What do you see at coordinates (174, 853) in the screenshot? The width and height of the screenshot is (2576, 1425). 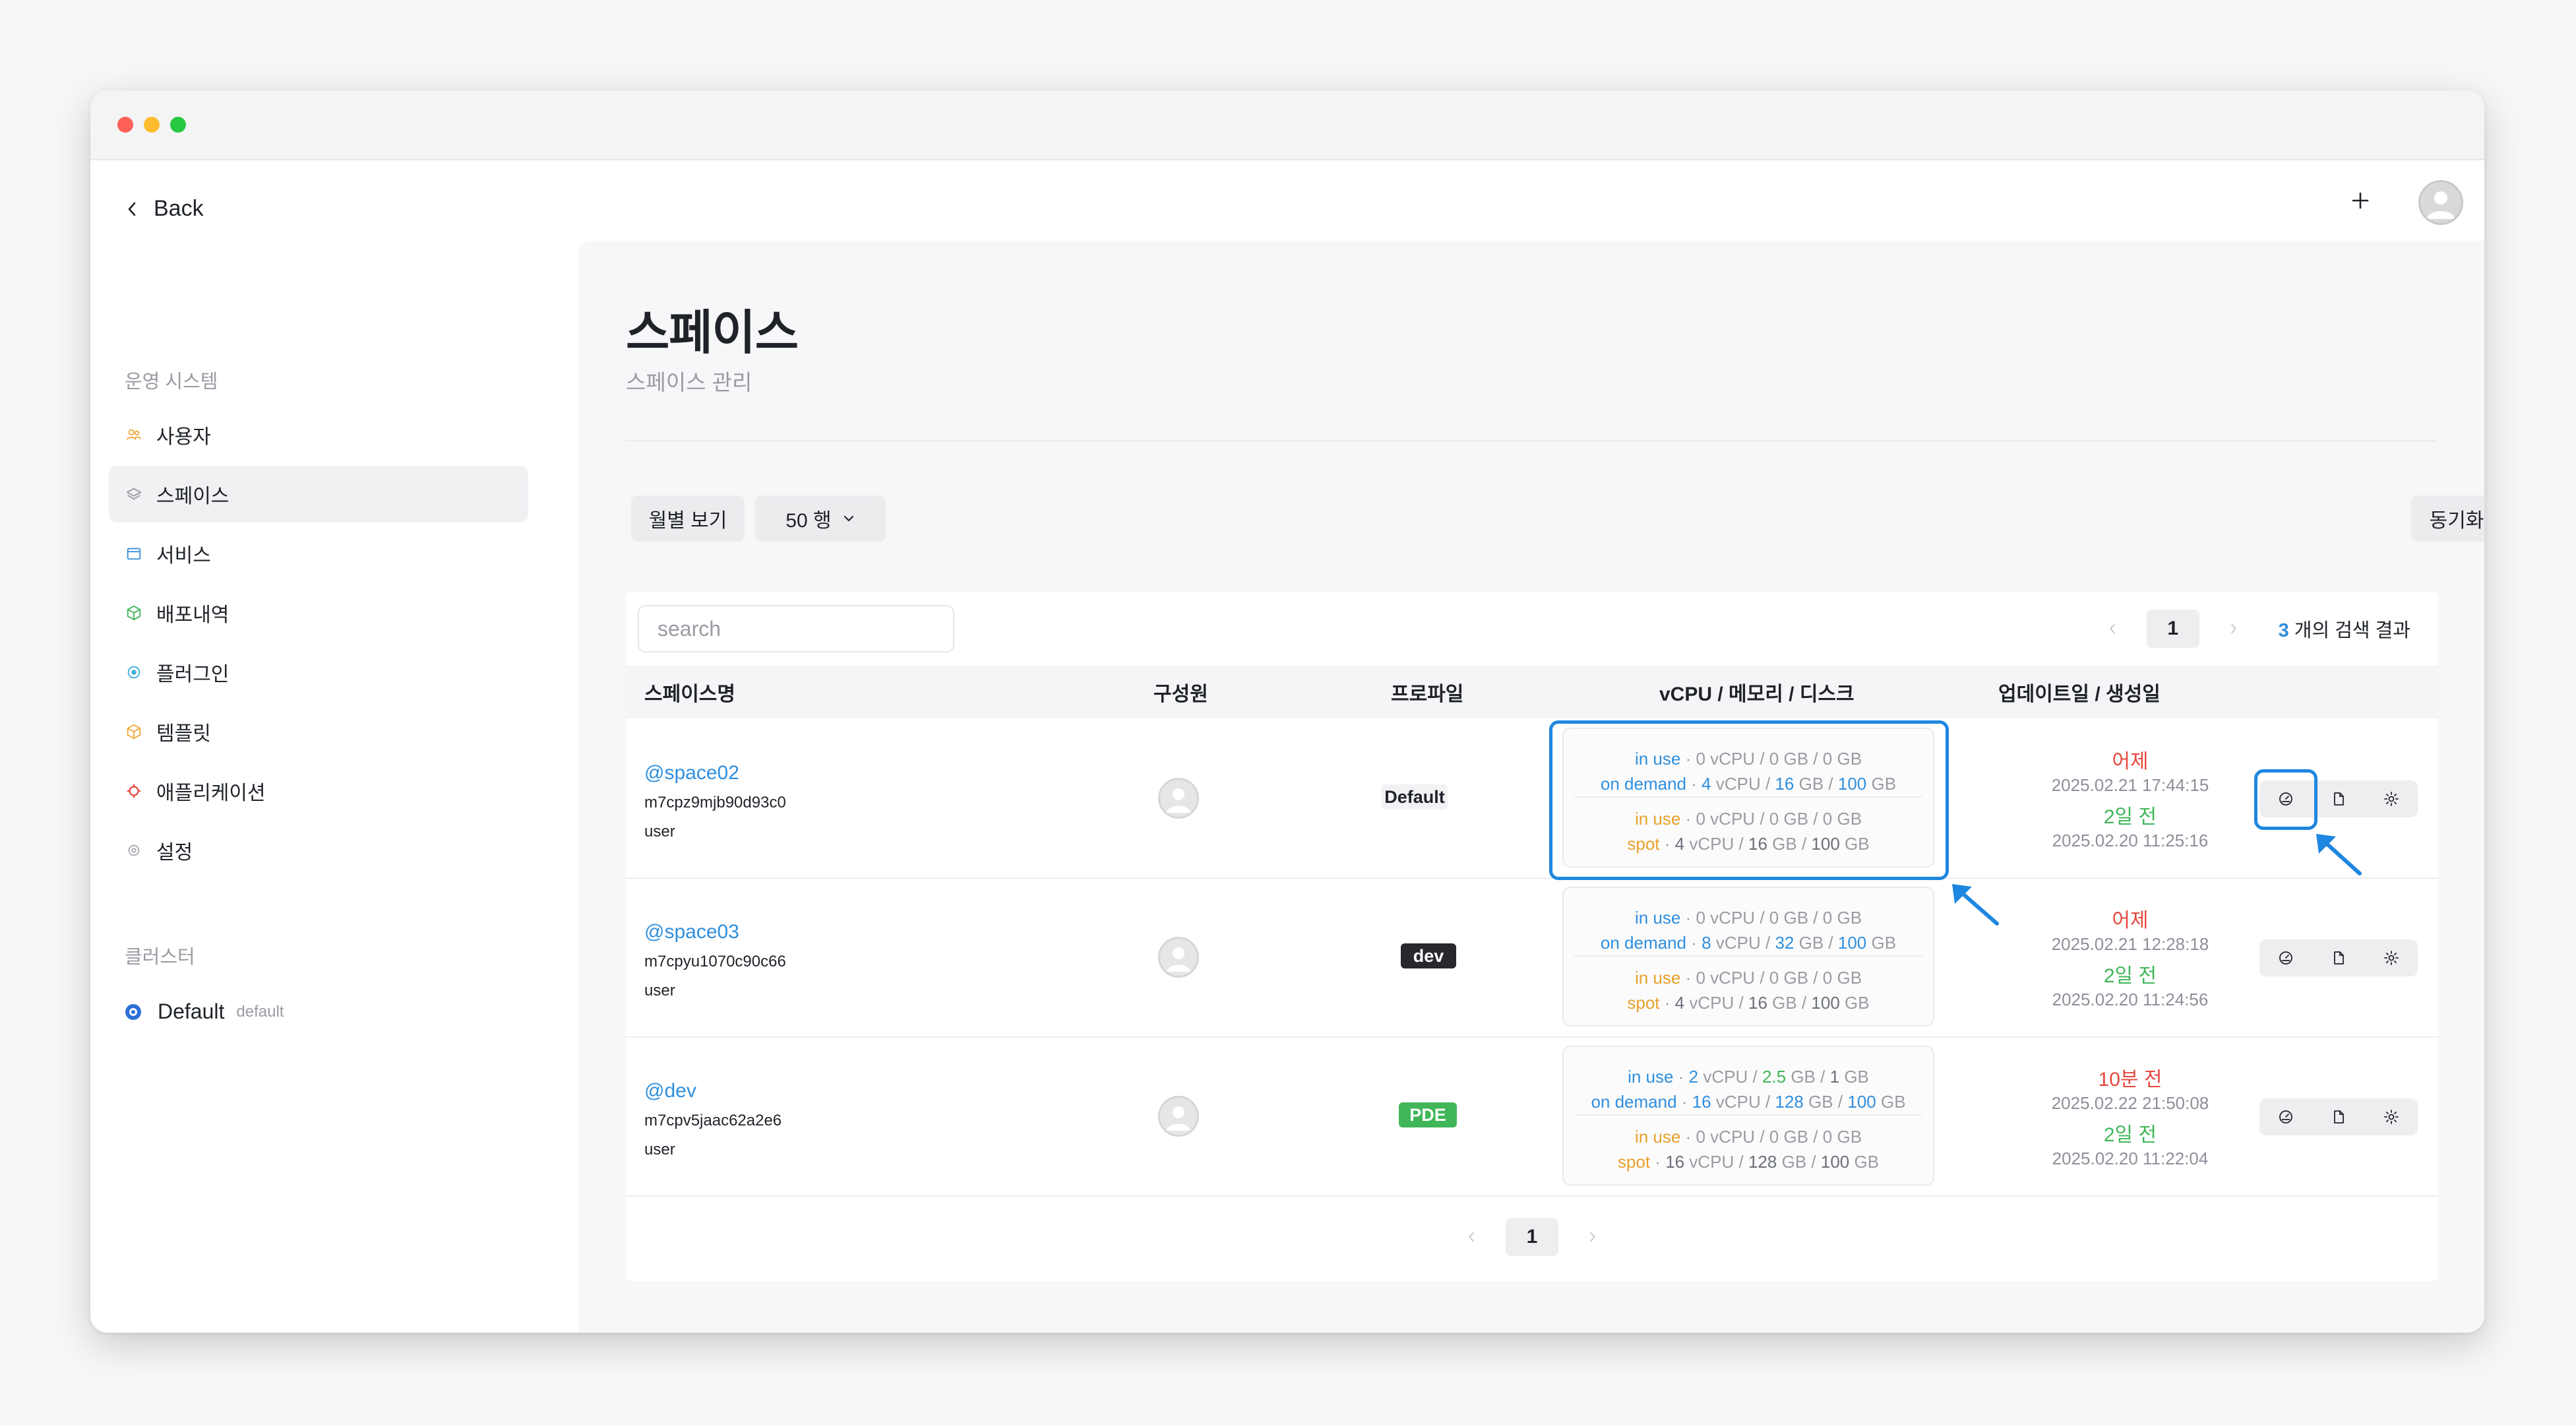 I see `sidebar-item-label: 설정` at bounding box center [174, 853].